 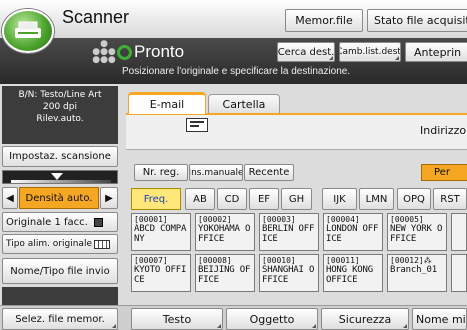 I want to click on detection-text: Rilev.auto., so click(x=60, y=119).